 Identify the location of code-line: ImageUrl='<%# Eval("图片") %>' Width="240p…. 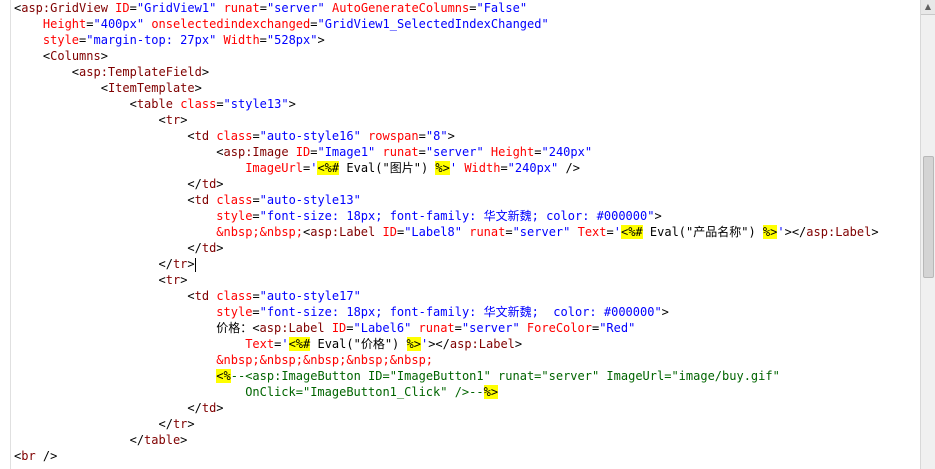
(467, 168).